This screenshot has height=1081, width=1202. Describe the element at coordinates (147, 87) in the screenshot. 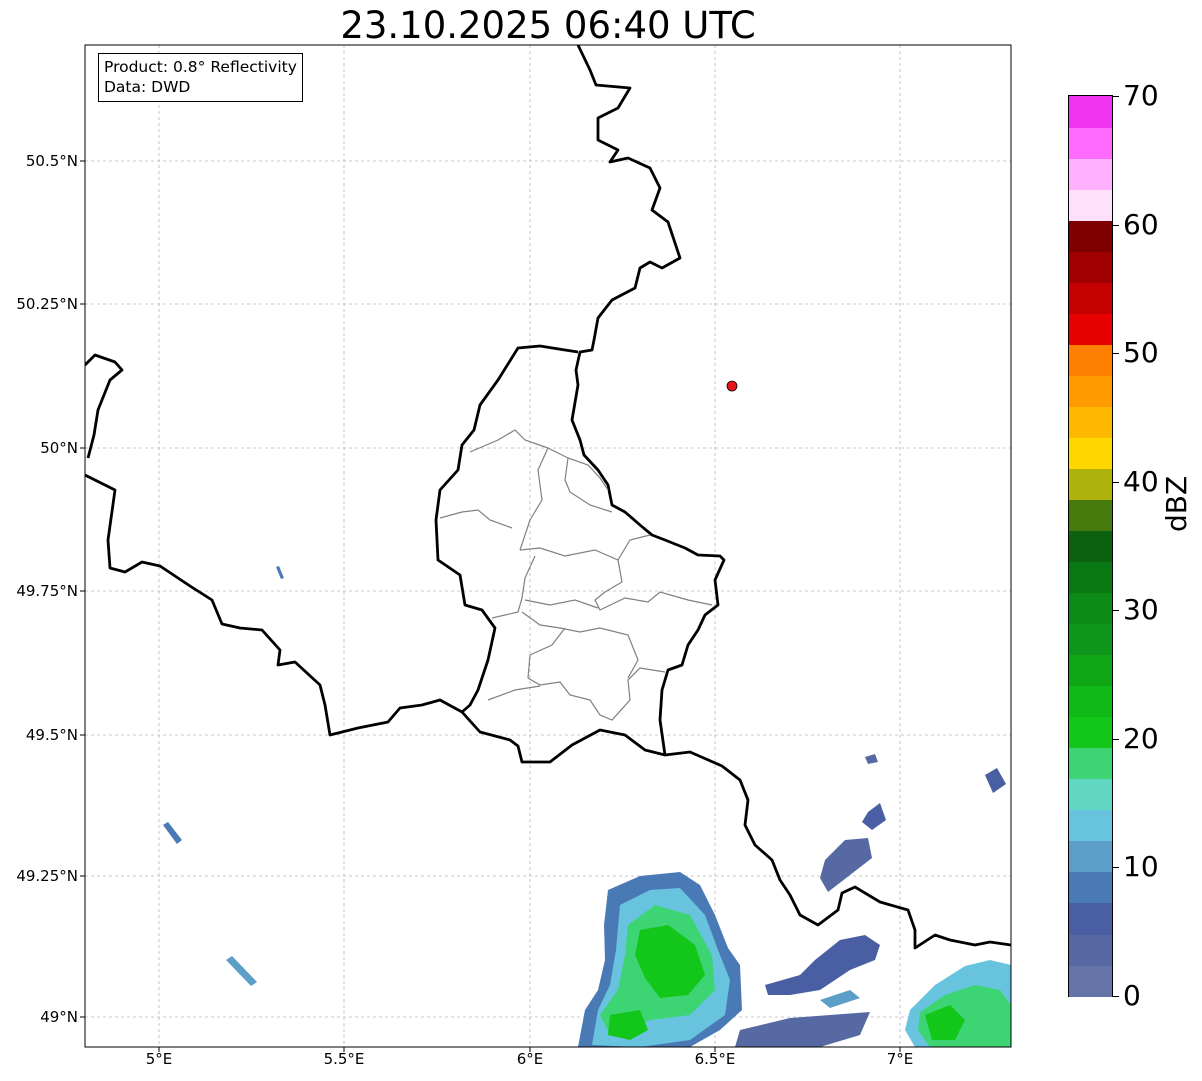

I see `data-source-label: Data: DWD` at that location.